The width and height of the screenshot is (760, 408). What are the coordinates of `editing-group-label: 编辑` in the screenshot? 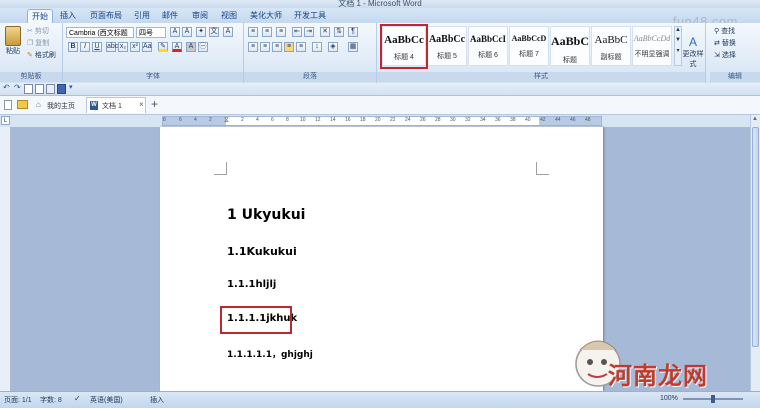 It's located at (735, 77).